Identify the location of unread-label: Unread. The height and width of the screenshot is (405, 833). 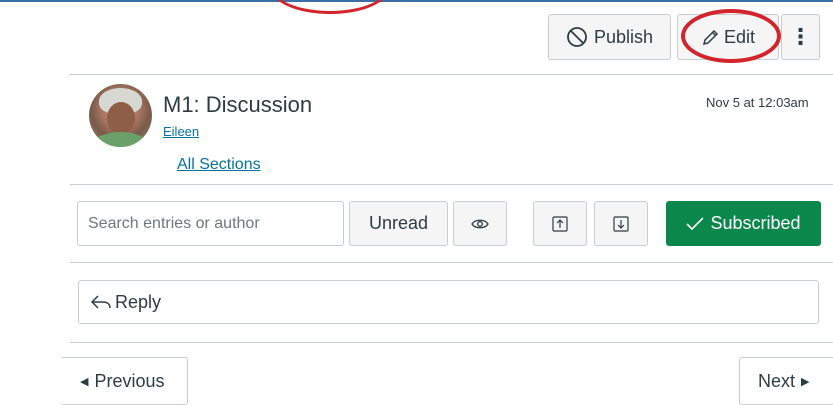
(398, 223).